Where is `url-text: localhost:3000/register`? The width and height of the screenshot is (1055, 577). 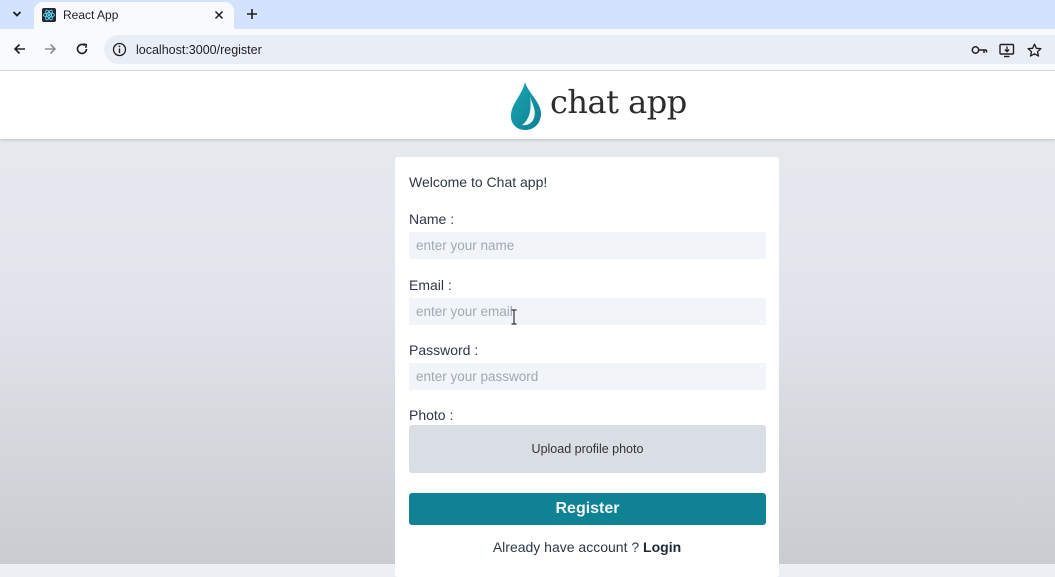
url-text: localhost:3000/register is located at coordinates (199, 50).